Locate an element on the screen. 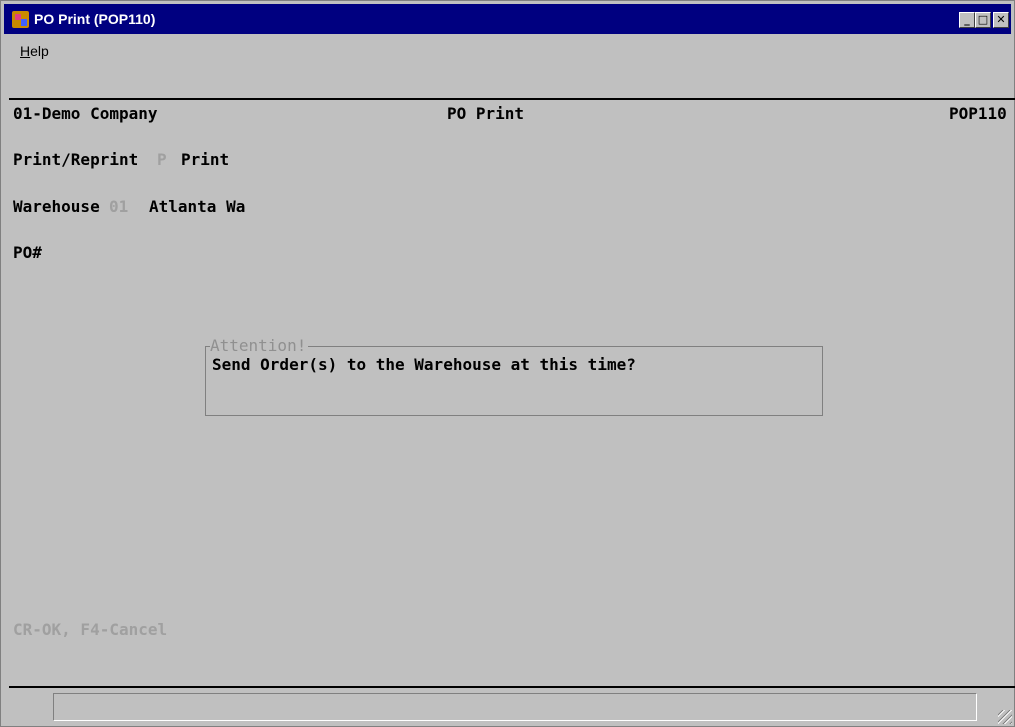 This screenshot has width=1015, height=727. menu-help-label: elp is located at coordinates (39, 51).